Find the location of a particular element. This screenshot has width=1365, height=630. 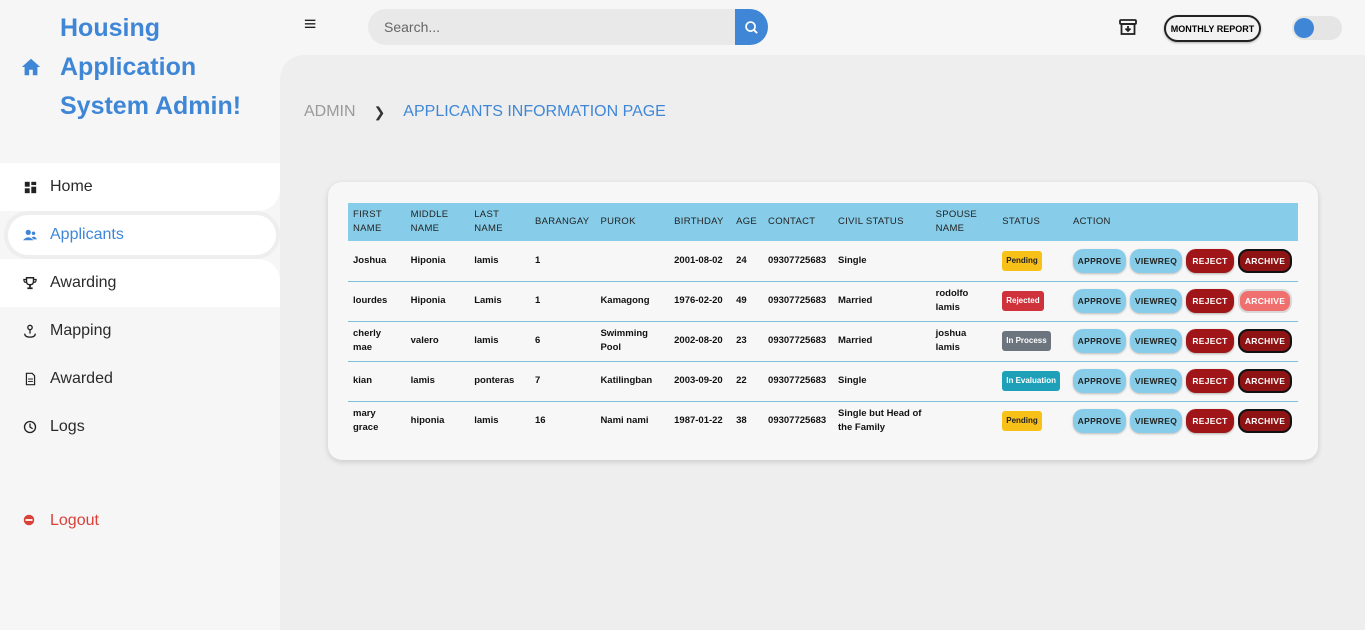

sidebar-item-applicants: Applicants is located at coordinates (140, 235).